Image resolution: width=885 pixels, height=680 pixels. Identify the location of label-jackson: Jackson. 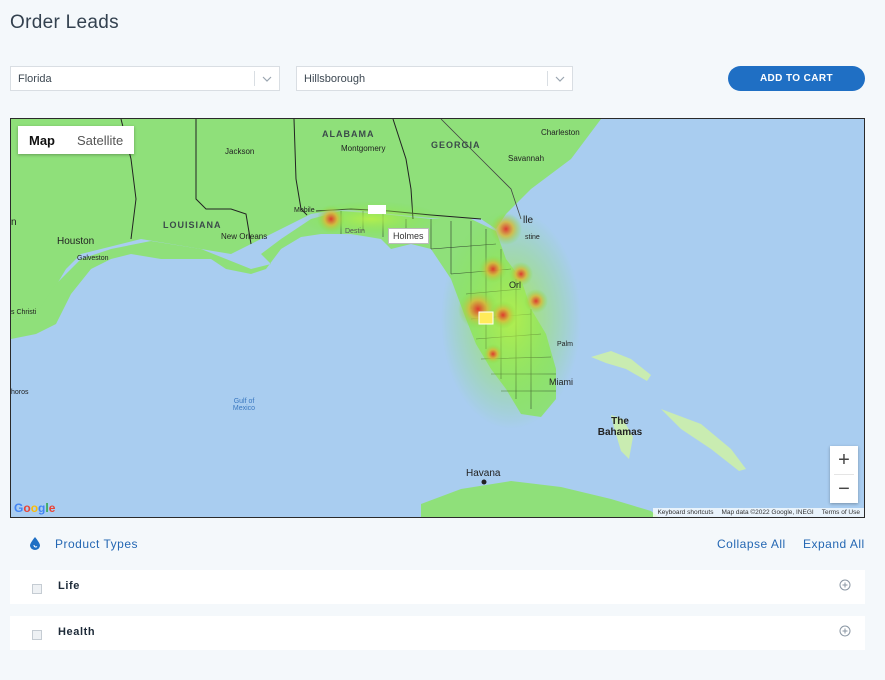
(240, 151).